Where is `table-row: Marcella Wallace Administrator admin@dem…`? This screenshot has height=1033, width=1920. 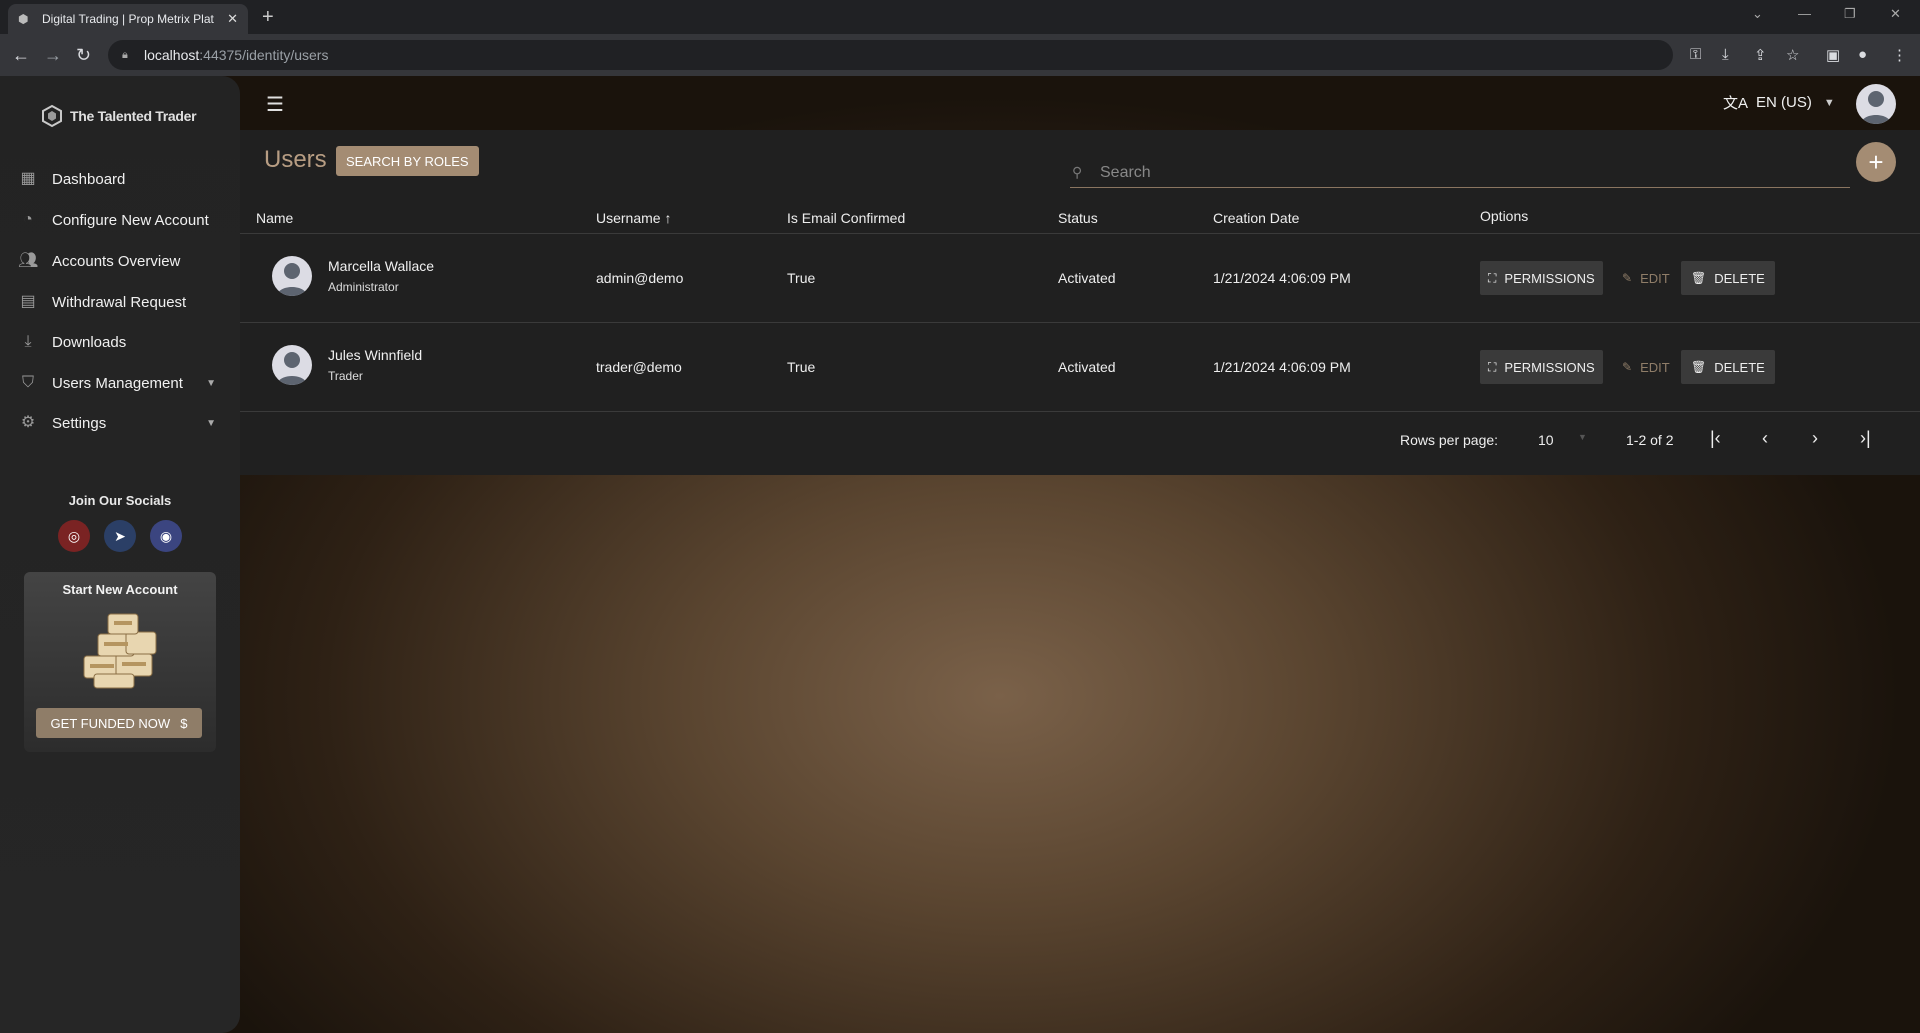
table-row: Marcella Wallace Administrator admin@dem… is located at coordinates (1080, 278).